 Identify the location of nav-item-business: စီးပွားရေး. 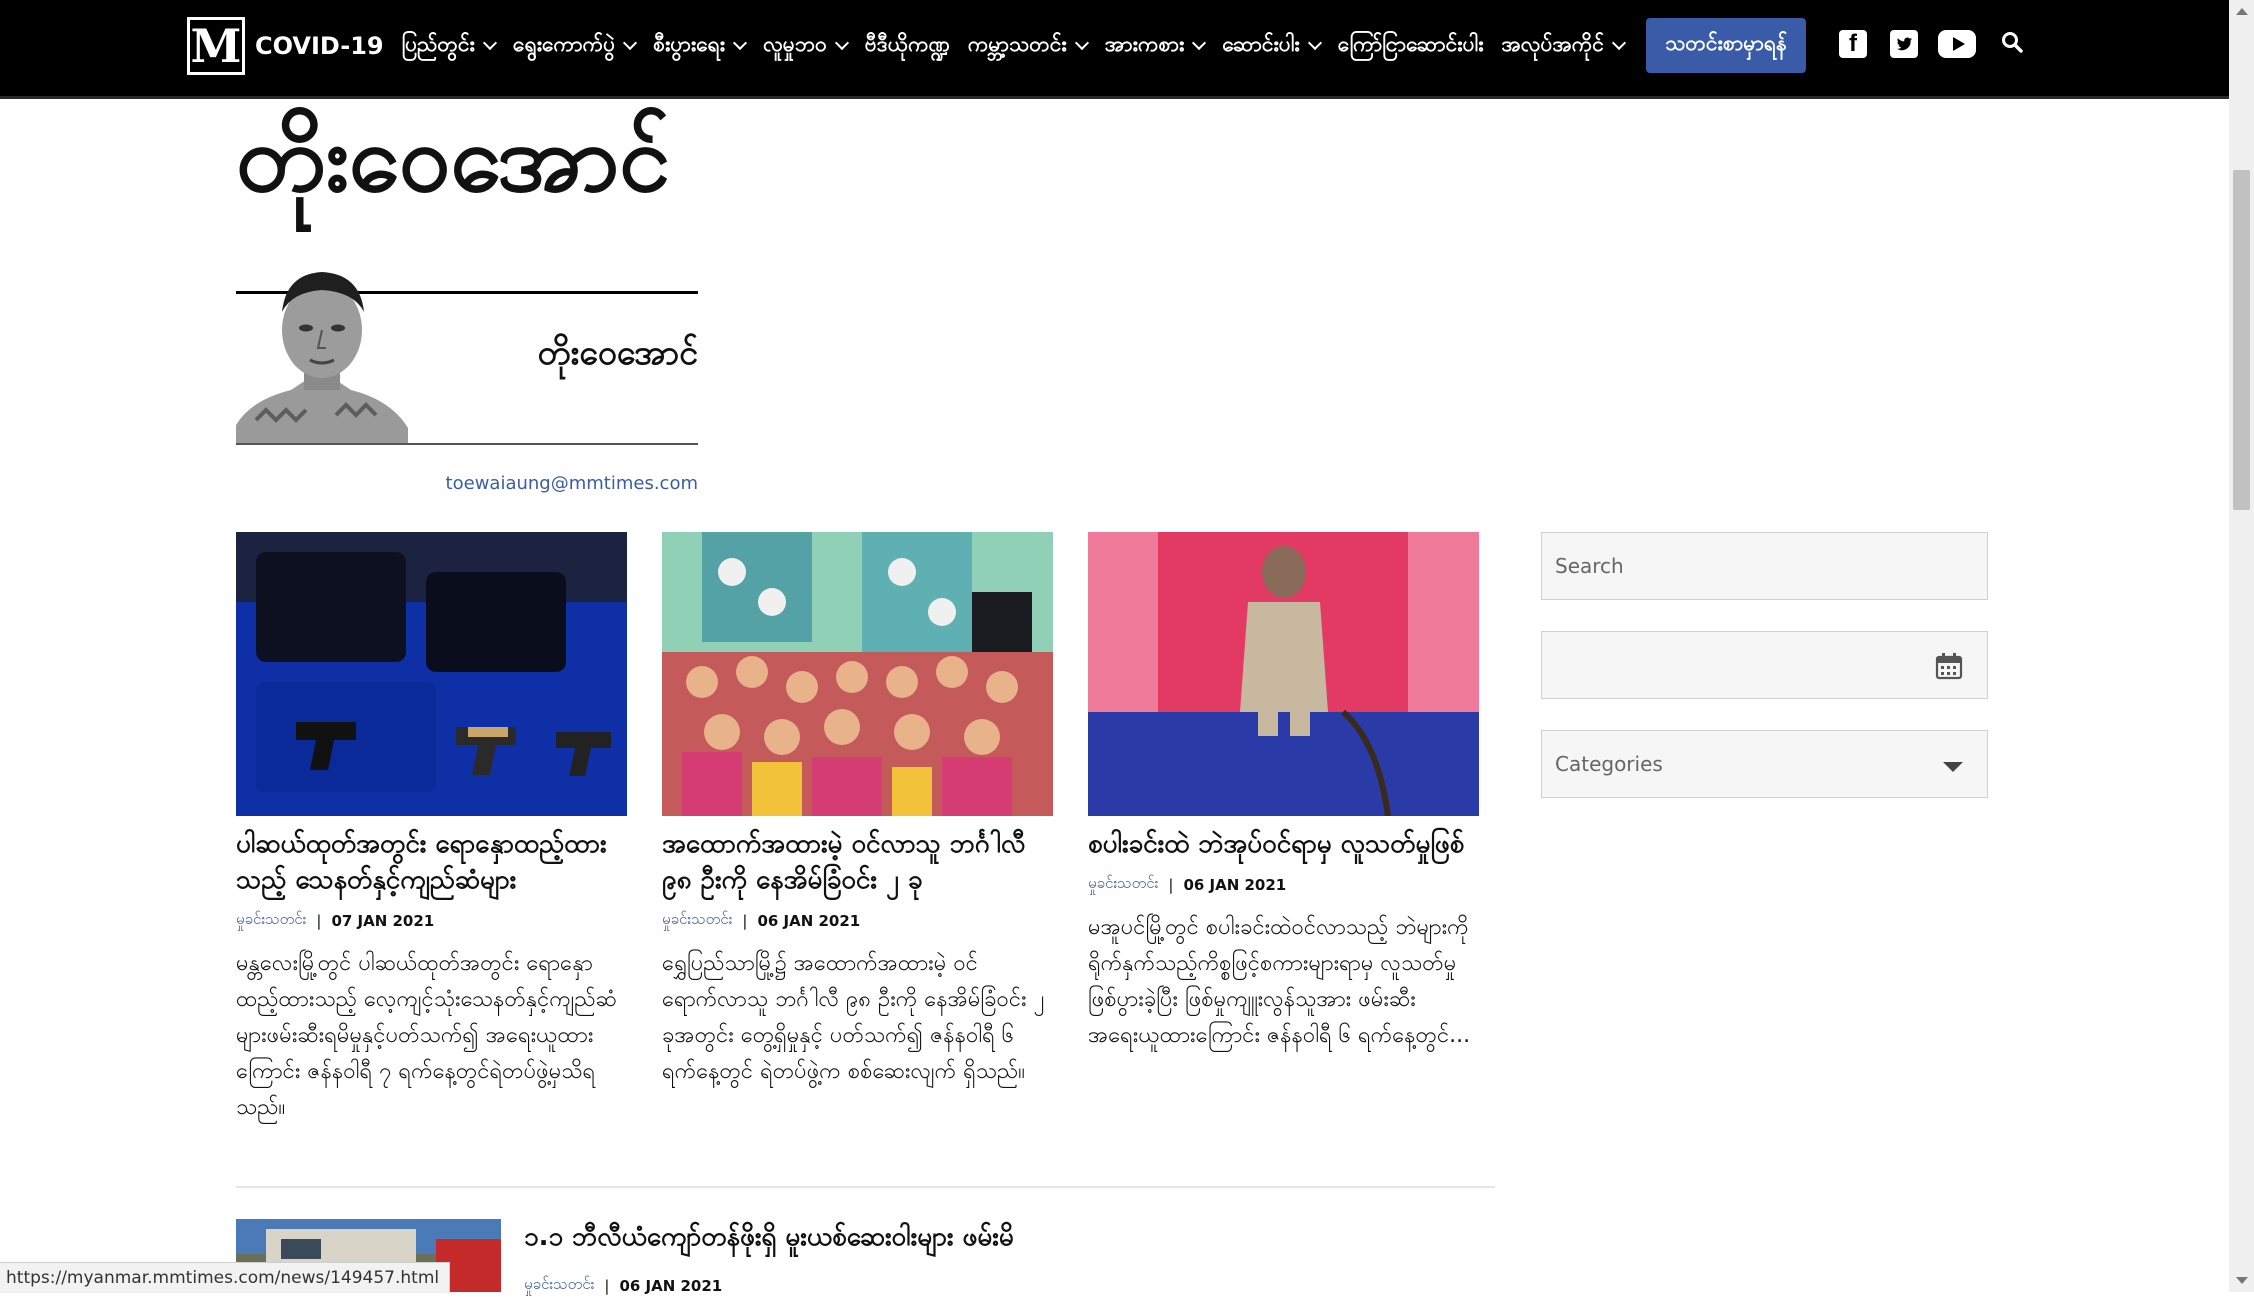
(700, 46).